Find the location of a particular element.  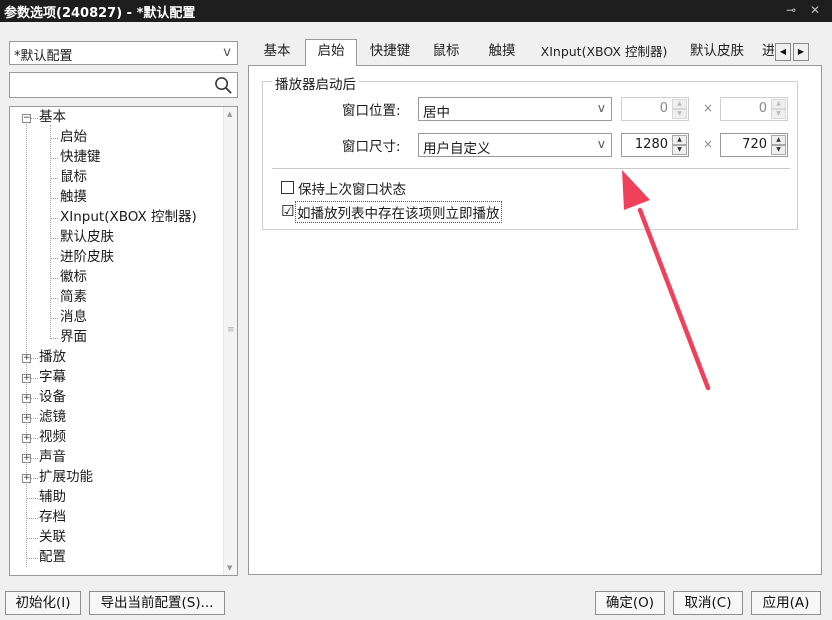

window-position-label: 窗口位置: is located at coordinates (371, 111).